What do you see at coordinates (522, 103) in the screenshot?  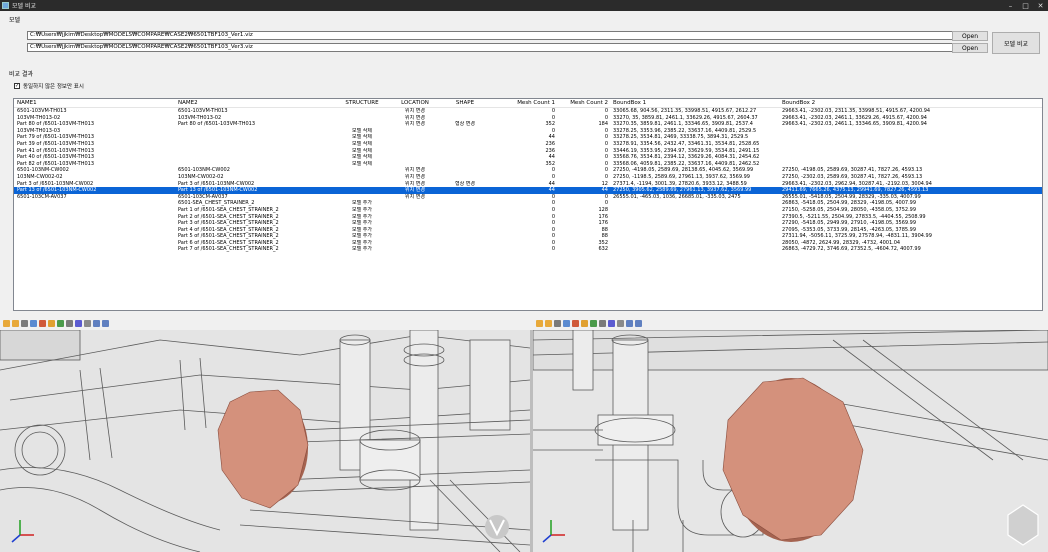 I see `column-header: Mesh Count 1` at bounding box center [522, 103].